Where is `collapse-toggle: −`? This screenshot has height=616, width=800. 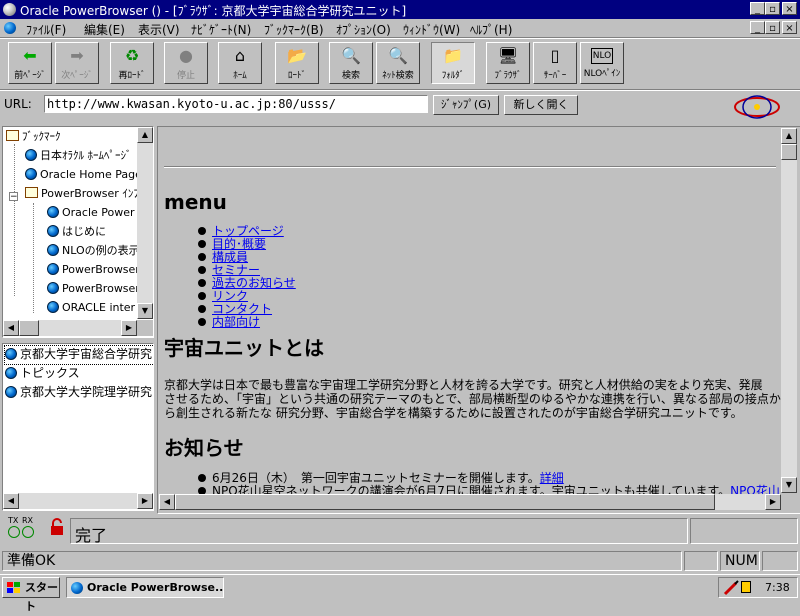
collapse-toggle: − is located at coordinates (13, 197).